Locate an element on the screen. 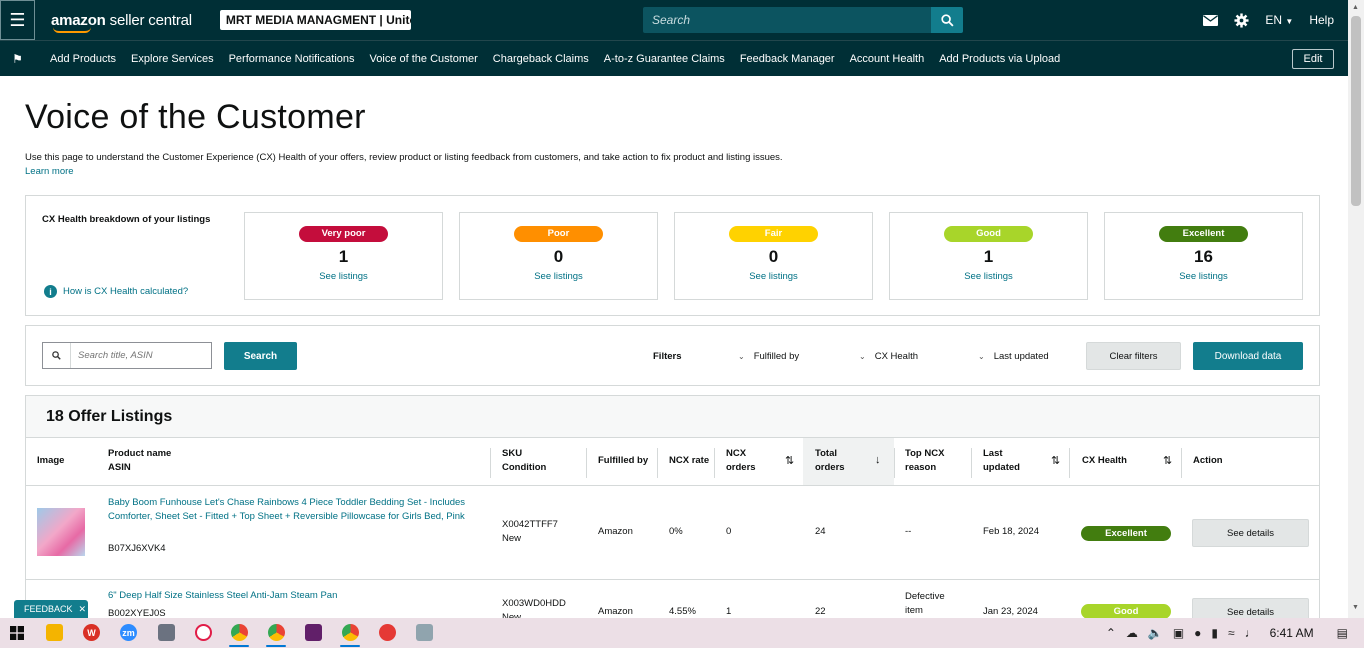  file-explorer-icon is located at coordinates (54, 632).